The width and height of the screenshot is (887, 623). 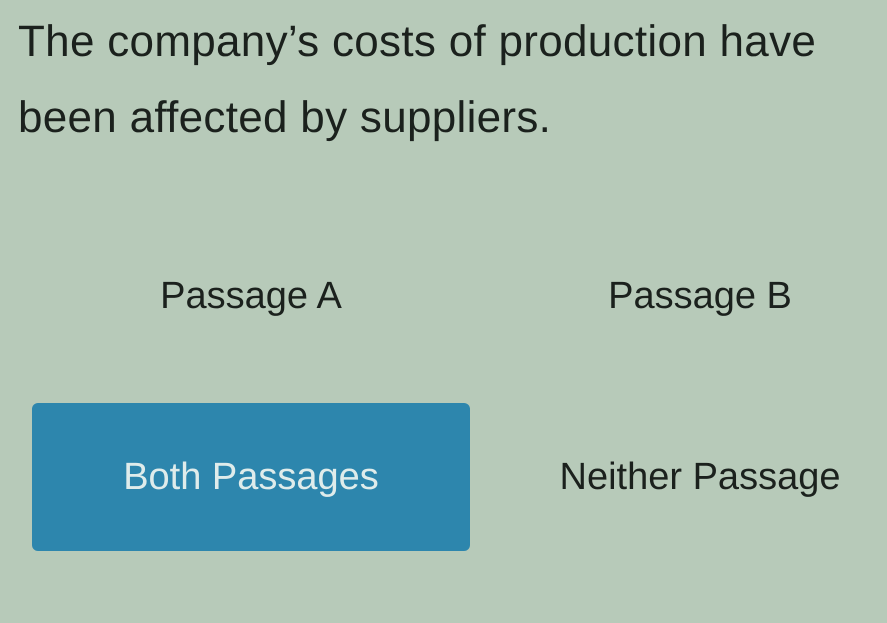 What do you see at coordinates (700, 477) in the screenshot?
I see `answer-option: Neither Passage` at bounding box center [700, 477].